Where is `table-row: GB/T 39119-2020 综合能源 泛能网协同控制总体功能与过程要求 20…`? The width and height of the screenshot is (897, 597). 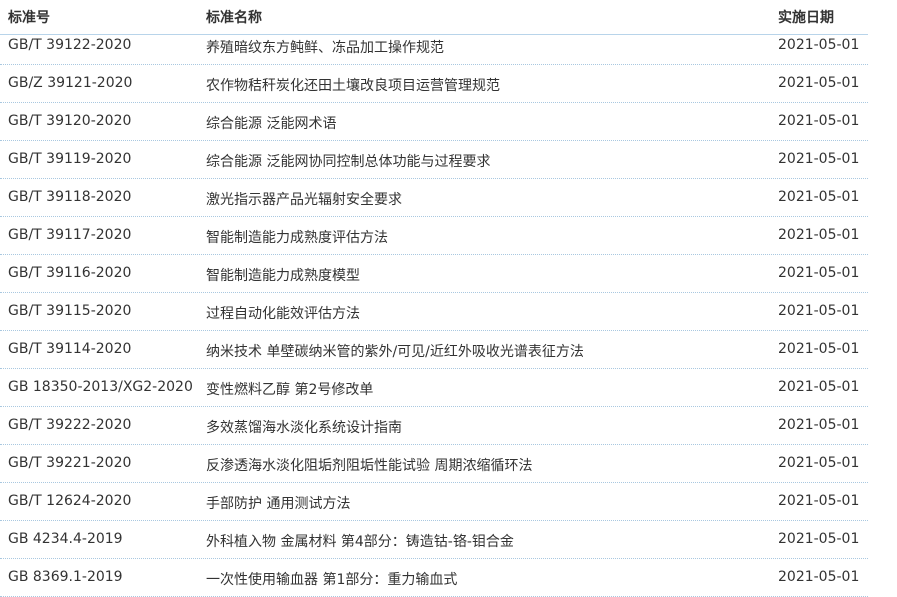
table-row: GB/T 39119-2020 综合能源 泛能网协同控制总体功能与过程要求 20… is located at coordinates (434, 160).